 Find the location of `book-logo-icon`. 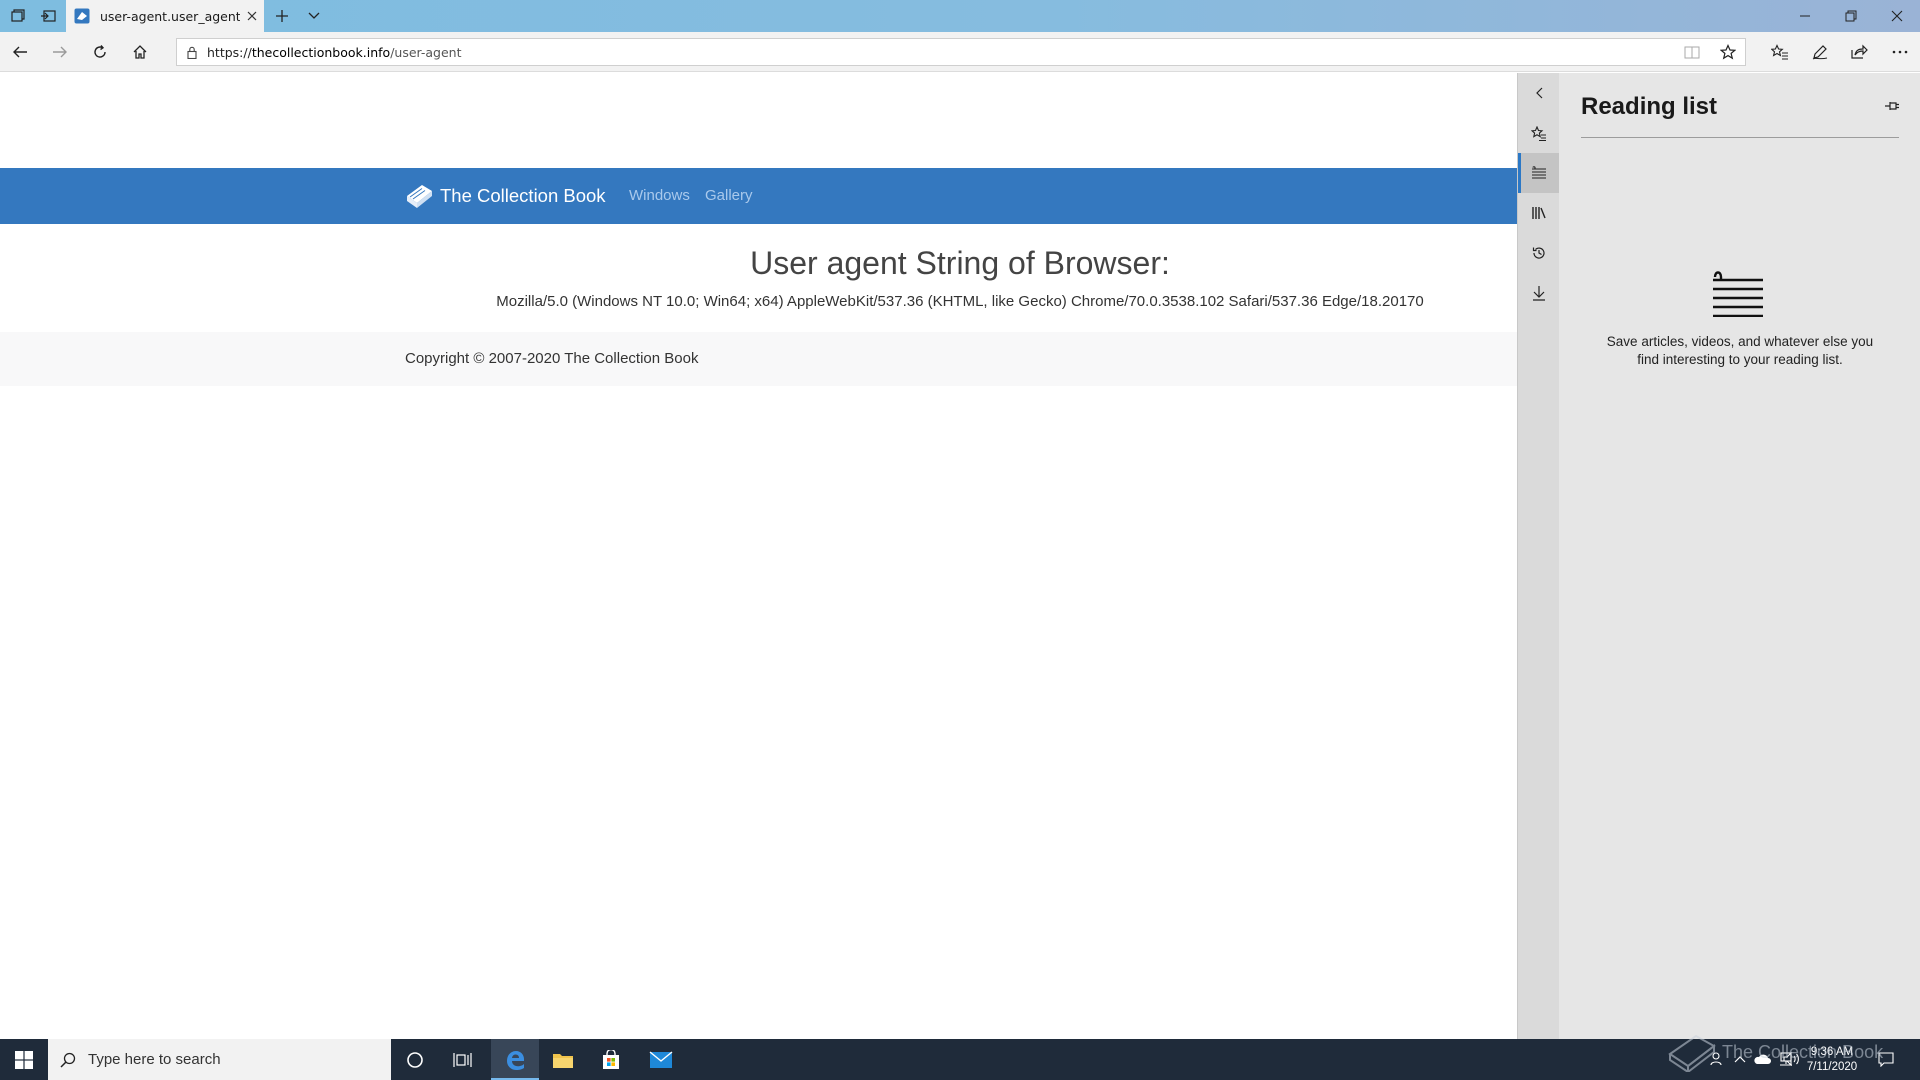

book-logo-icon is located at coordinates (419, 196).